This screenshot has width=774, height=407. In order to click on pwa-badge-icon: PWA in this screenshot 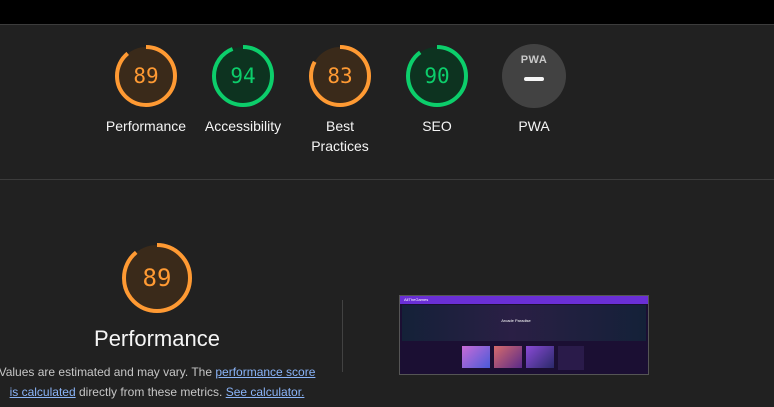, I will do `click(534, 76)`.